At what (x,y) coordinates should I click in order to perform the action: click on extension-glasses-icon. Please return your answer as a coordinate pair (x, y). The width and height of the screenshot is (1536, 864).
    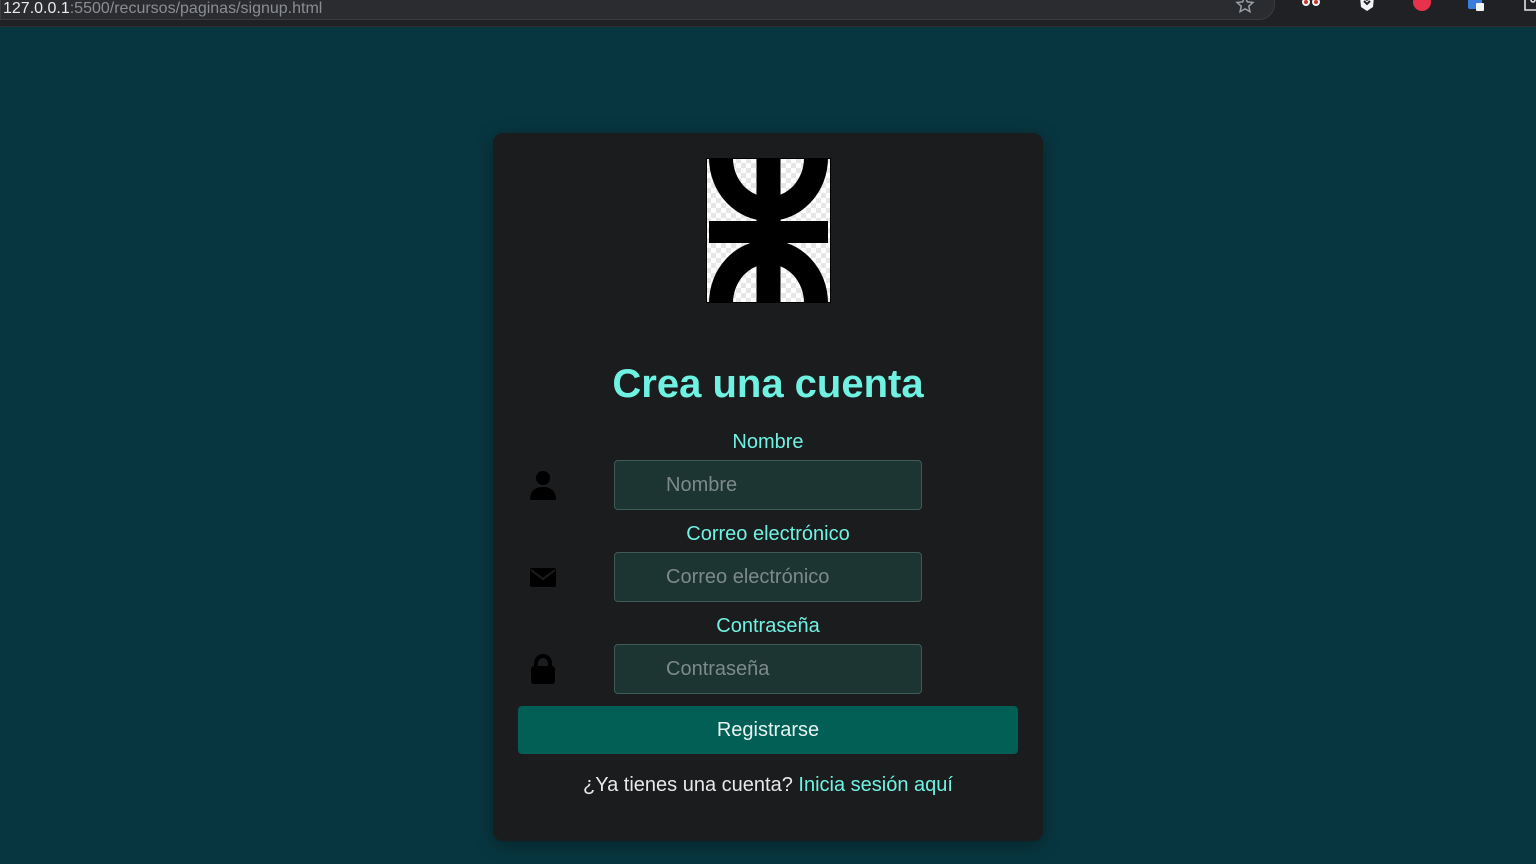
    Looking at the image, I should click on (1311, 6).